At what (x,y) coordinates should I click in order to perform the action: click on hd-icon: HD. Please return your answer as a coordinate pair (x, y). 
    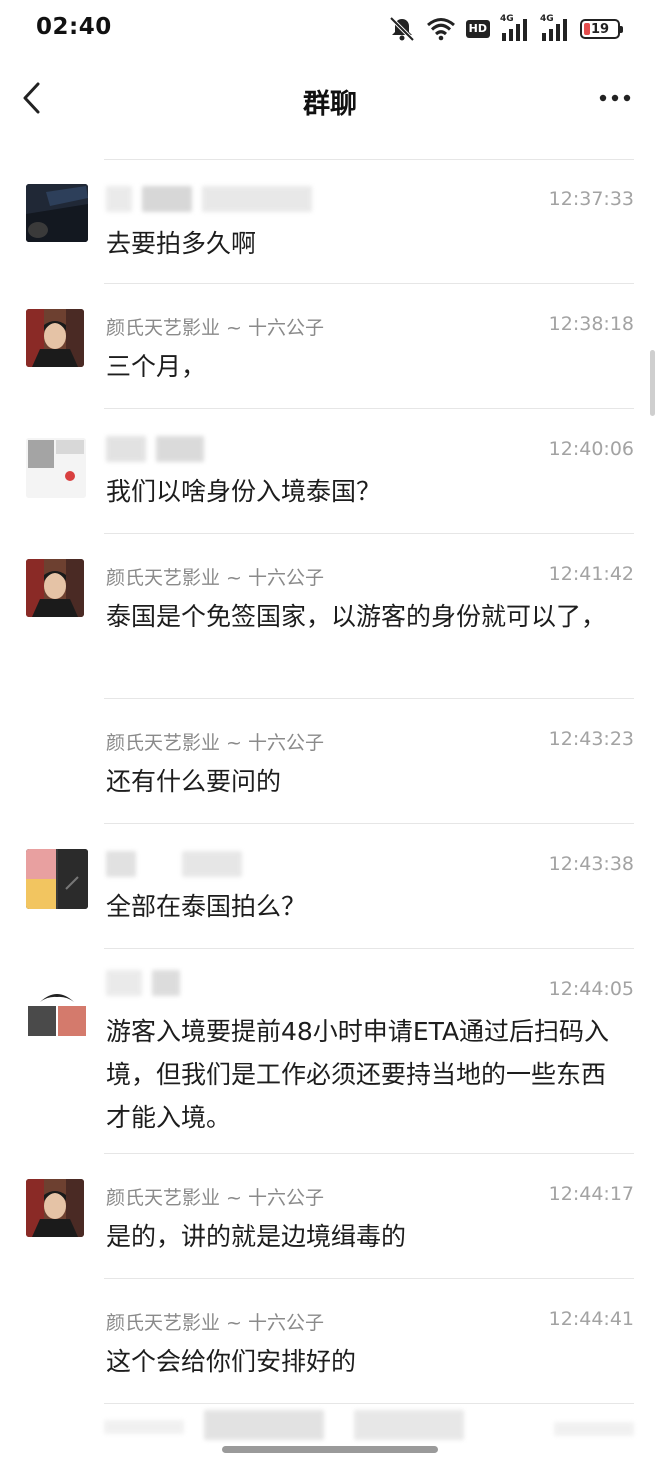
    Looking at the image, I should click on (477, 29).